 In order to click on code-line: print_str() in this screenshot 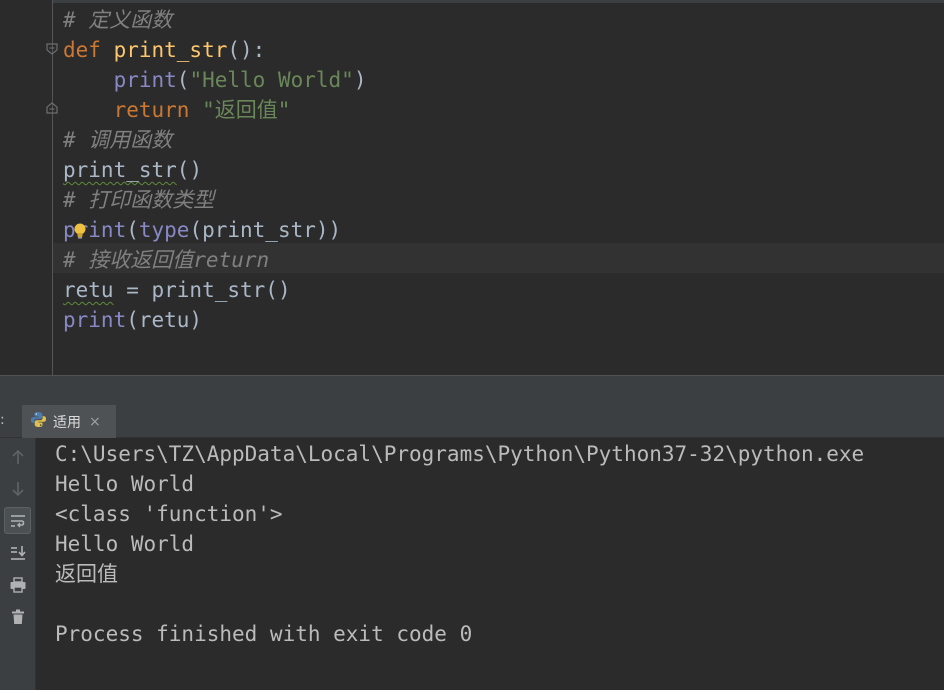, I will do `click(132, 170)`.